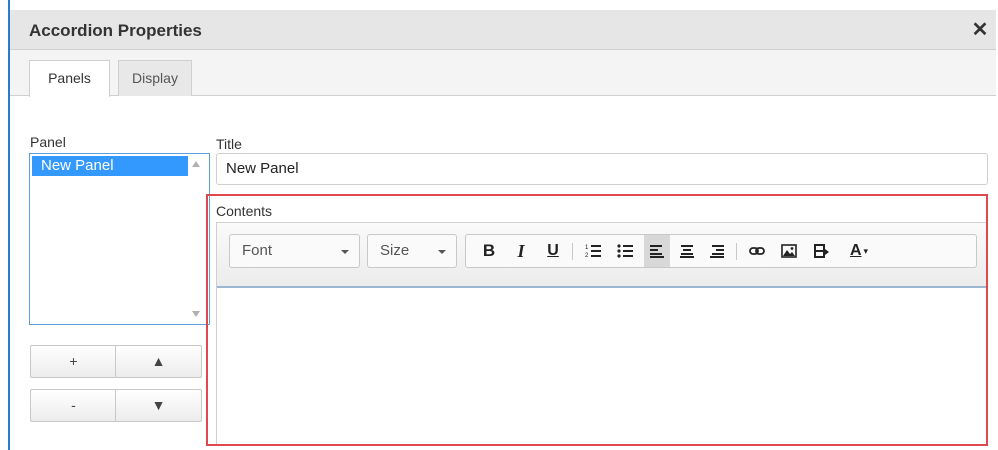 The width and height of the screenshot is (998, 450). I want to click on move-up-button: ▲, so click(158, 361).